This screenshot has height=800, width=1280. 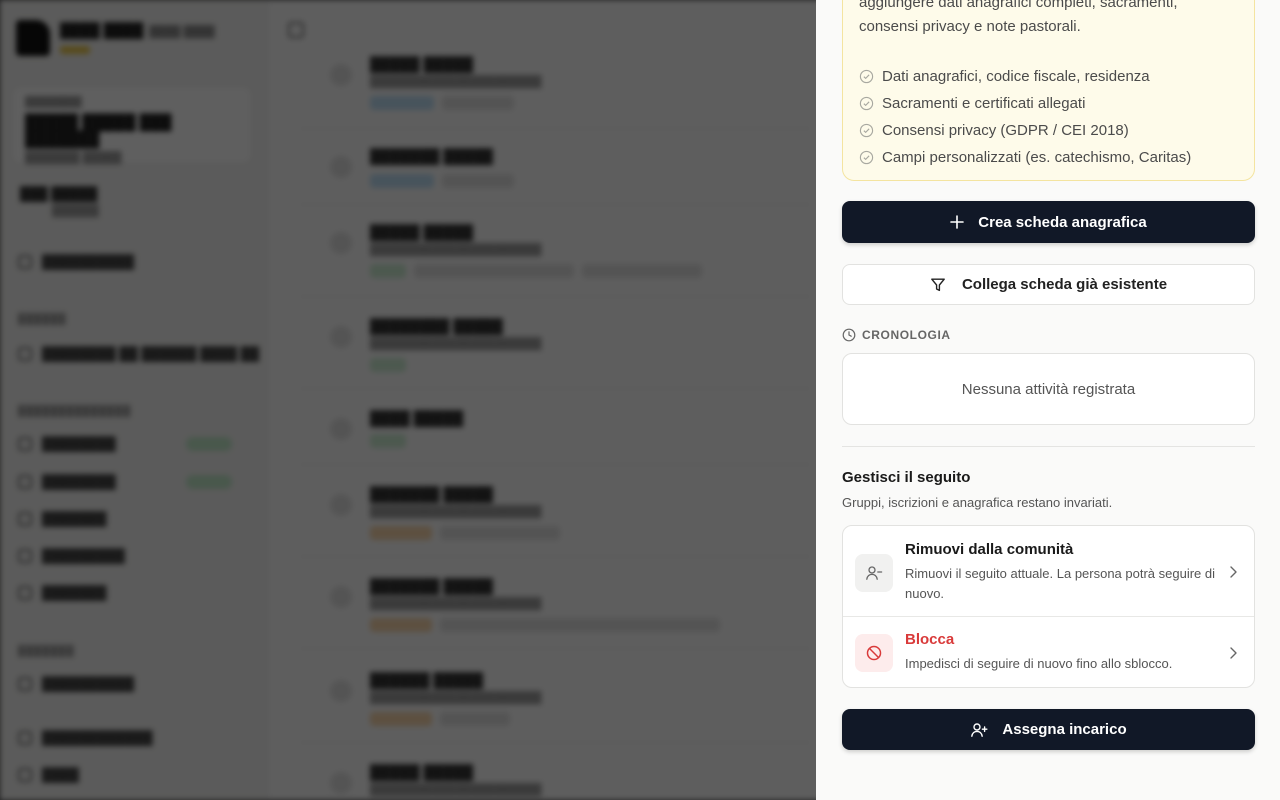 What do you see at coordinates (930, 639) in the screenshot?
I see `block-action-title: Blocca` at bounding box center [930, 639].